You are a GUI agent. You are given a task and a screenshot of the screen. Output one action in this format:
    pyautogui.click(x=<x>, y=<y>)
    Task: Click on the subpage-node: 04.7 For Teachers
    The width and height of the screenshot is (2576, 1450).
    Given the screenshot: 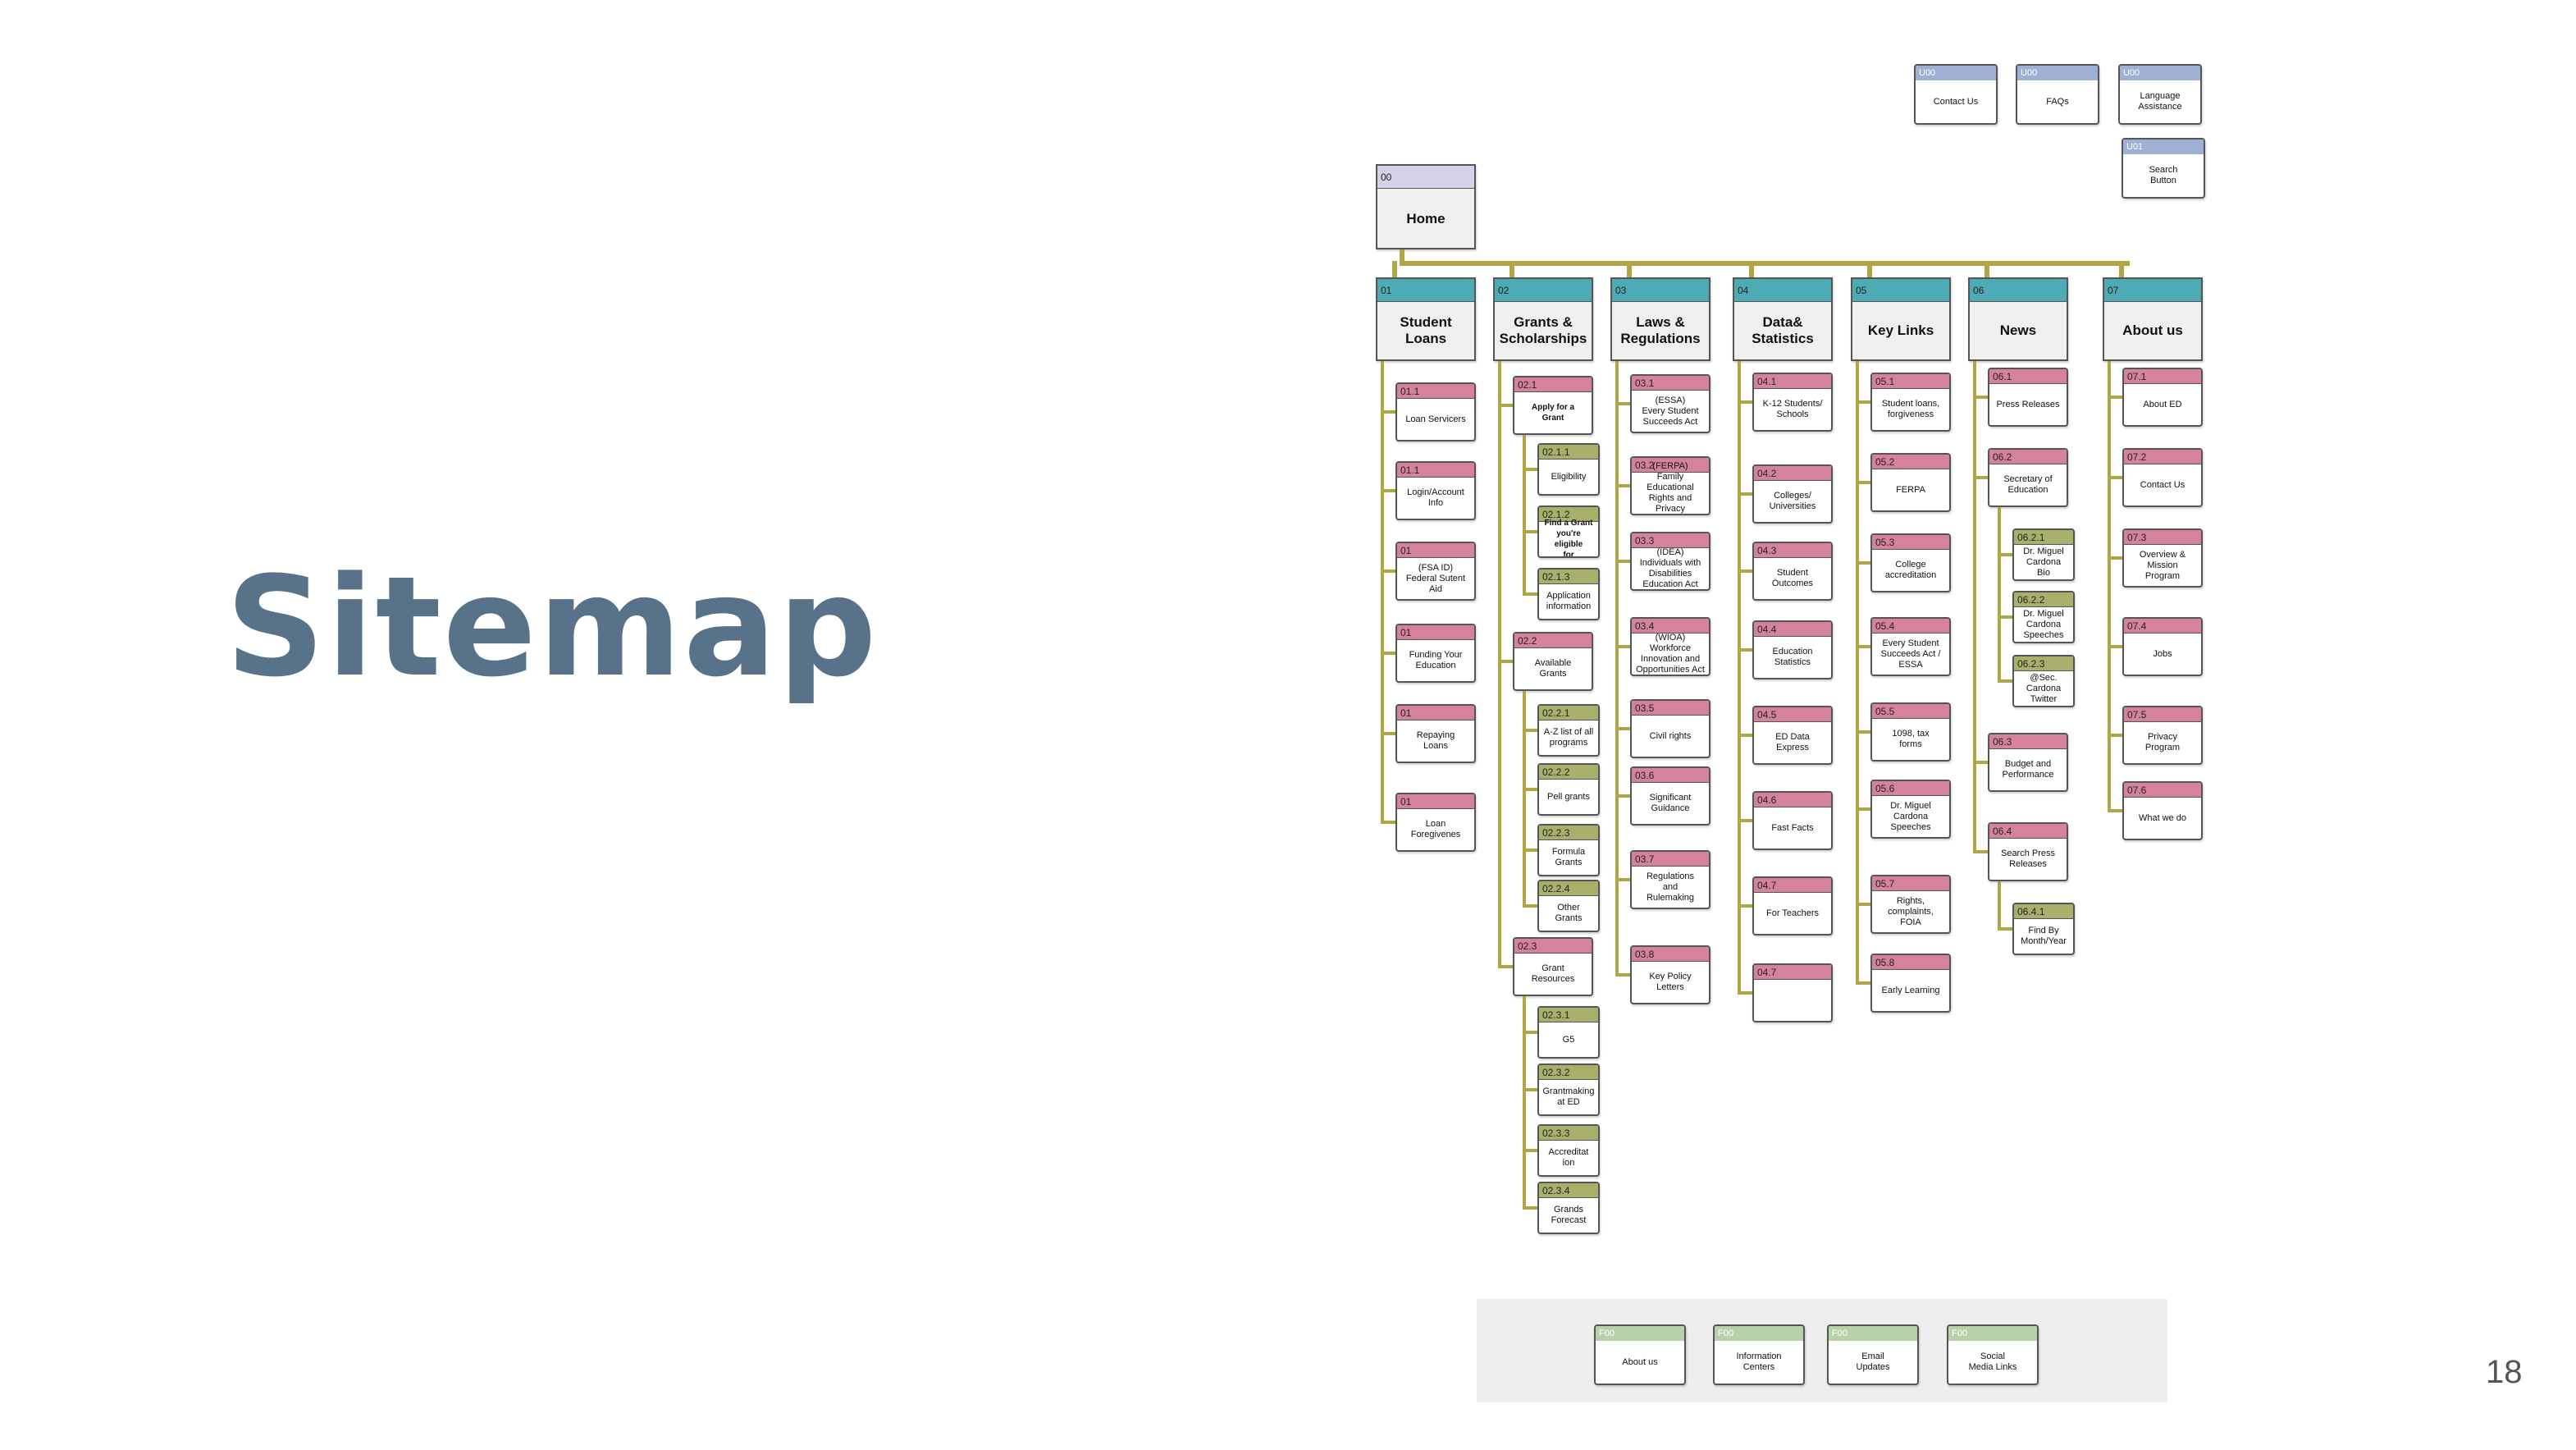 What is the action you would take?
    pyautogui.click(x=1792, y=905)
    